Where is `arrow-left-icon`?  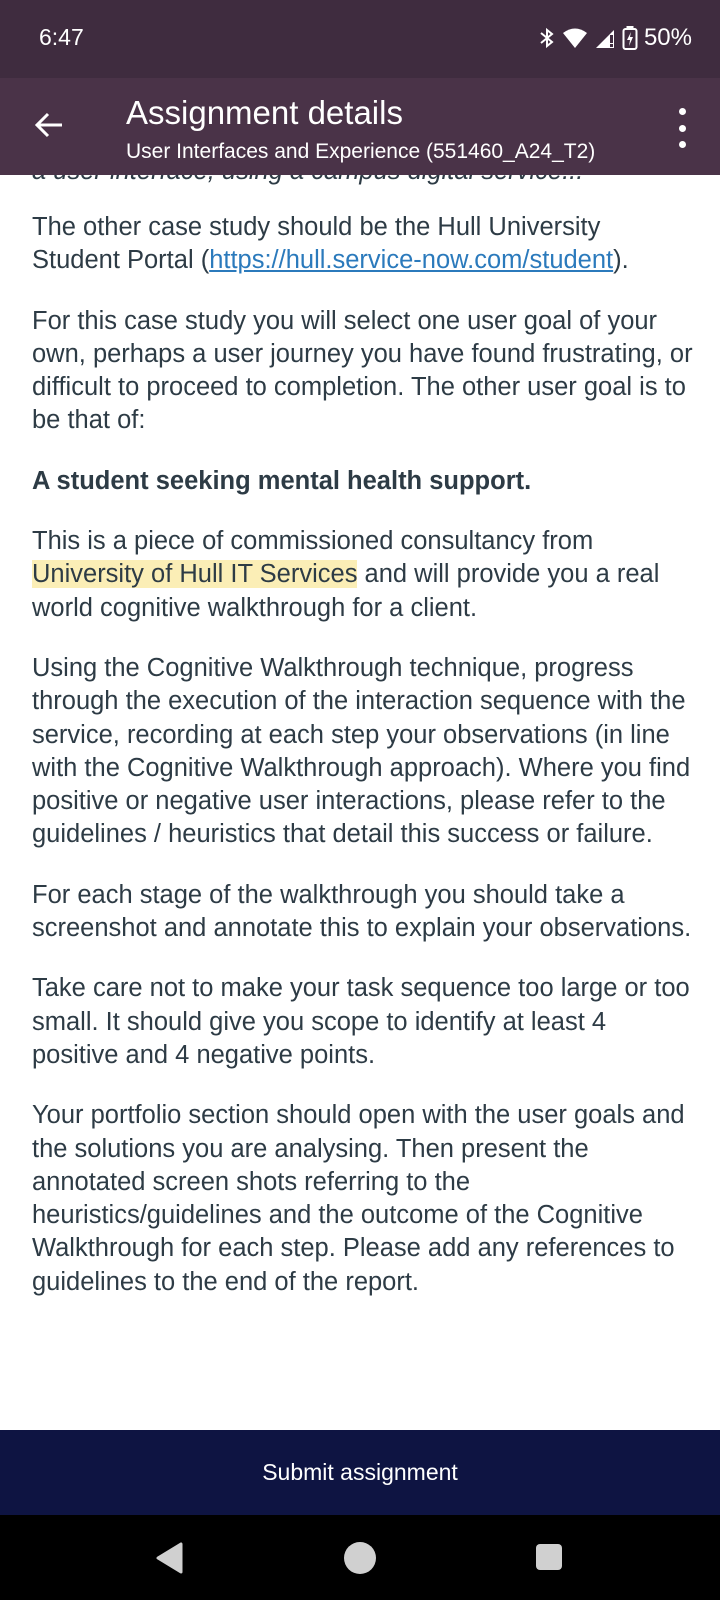 arrow-left-icon is located at coordinates (49, 127).